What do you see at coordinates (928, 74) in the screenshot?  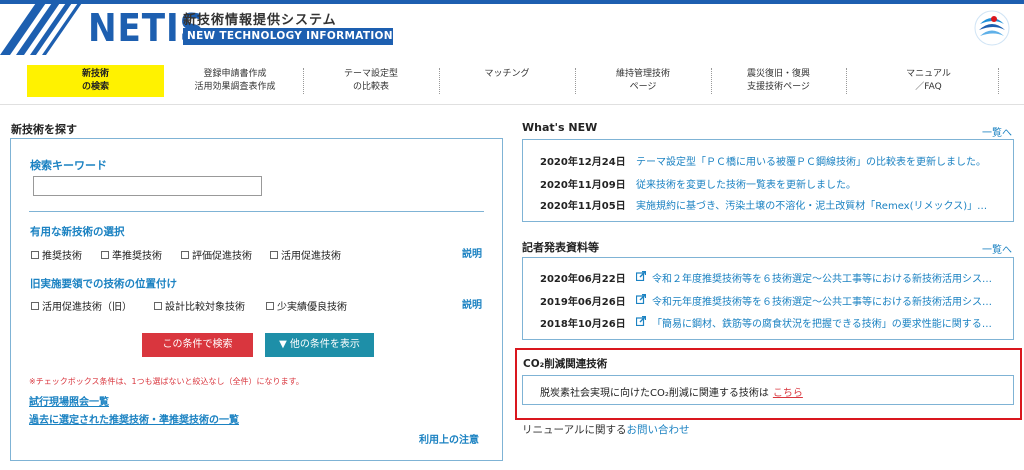 I see `nav-label: マニュアル` at bounding box center [928, 74].